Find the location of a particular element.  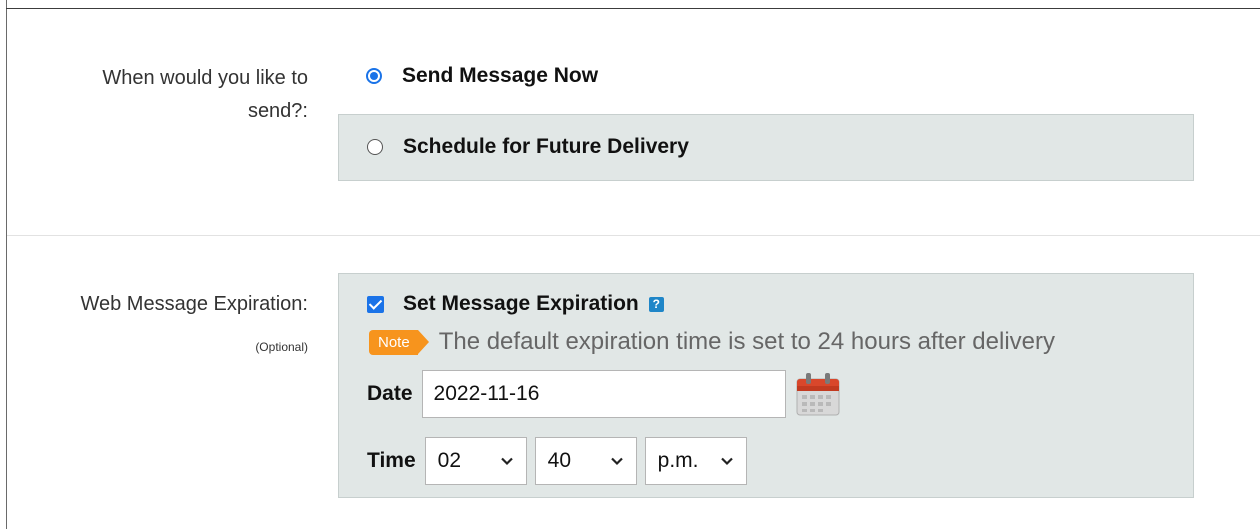

ampm-select: p.m. is located at coordinates (695, 461).